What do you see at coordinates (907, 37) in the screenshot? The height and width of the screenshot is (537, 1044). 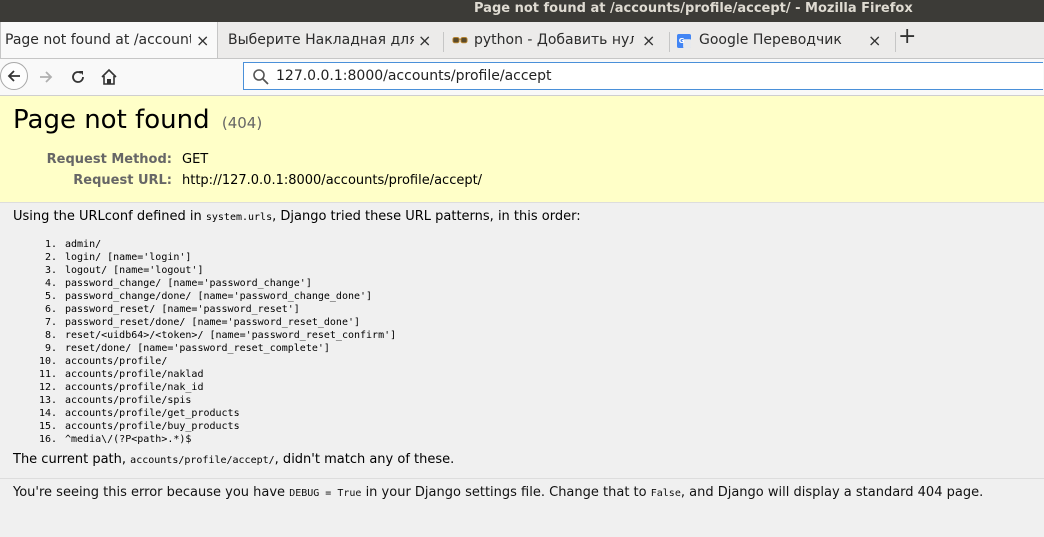 I see `new-tab-button: +` at bounding box center [907, 37].